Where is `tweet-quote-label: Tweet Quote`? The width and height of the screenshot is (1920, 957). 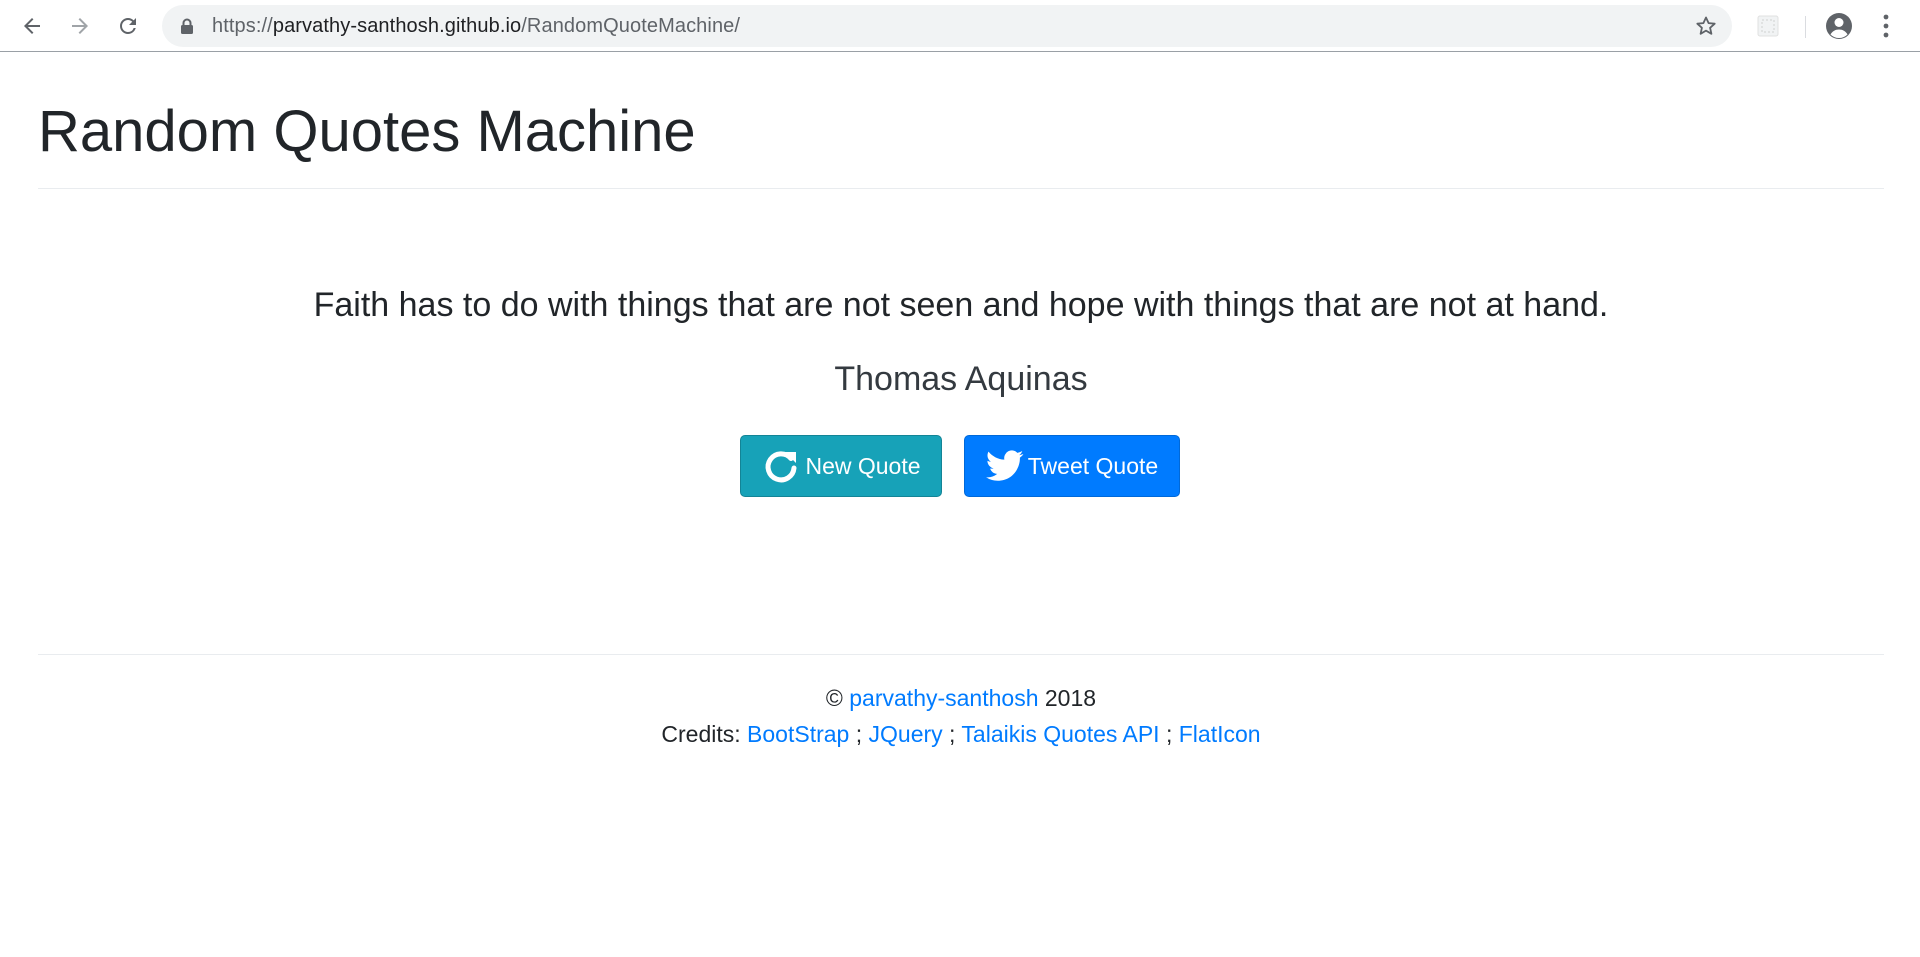 tweet-quote-label: Tweet Quote is located at coordinates (1093, 465).